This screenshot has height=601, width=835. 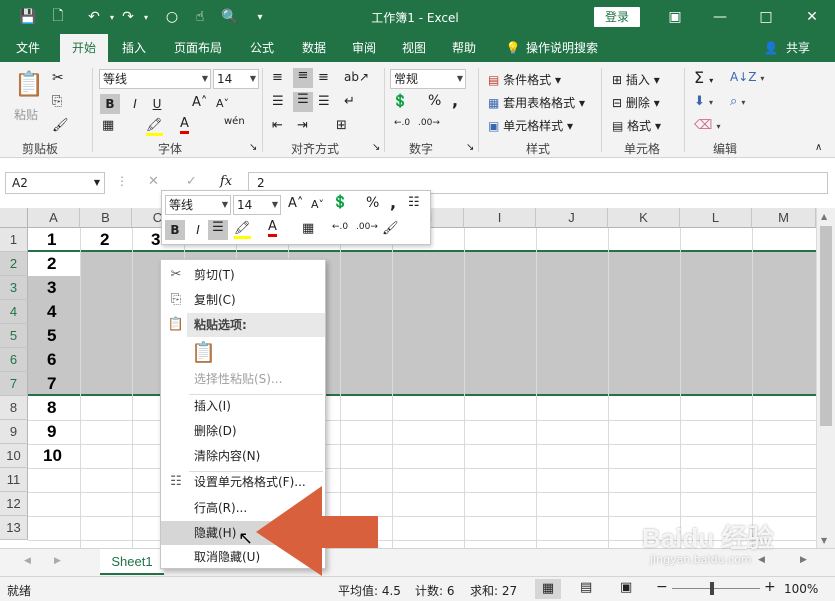 What do you see at coordinates (110, 104) in the screenshot?
I see `bold-button: B` at bounding box center [110, 104].